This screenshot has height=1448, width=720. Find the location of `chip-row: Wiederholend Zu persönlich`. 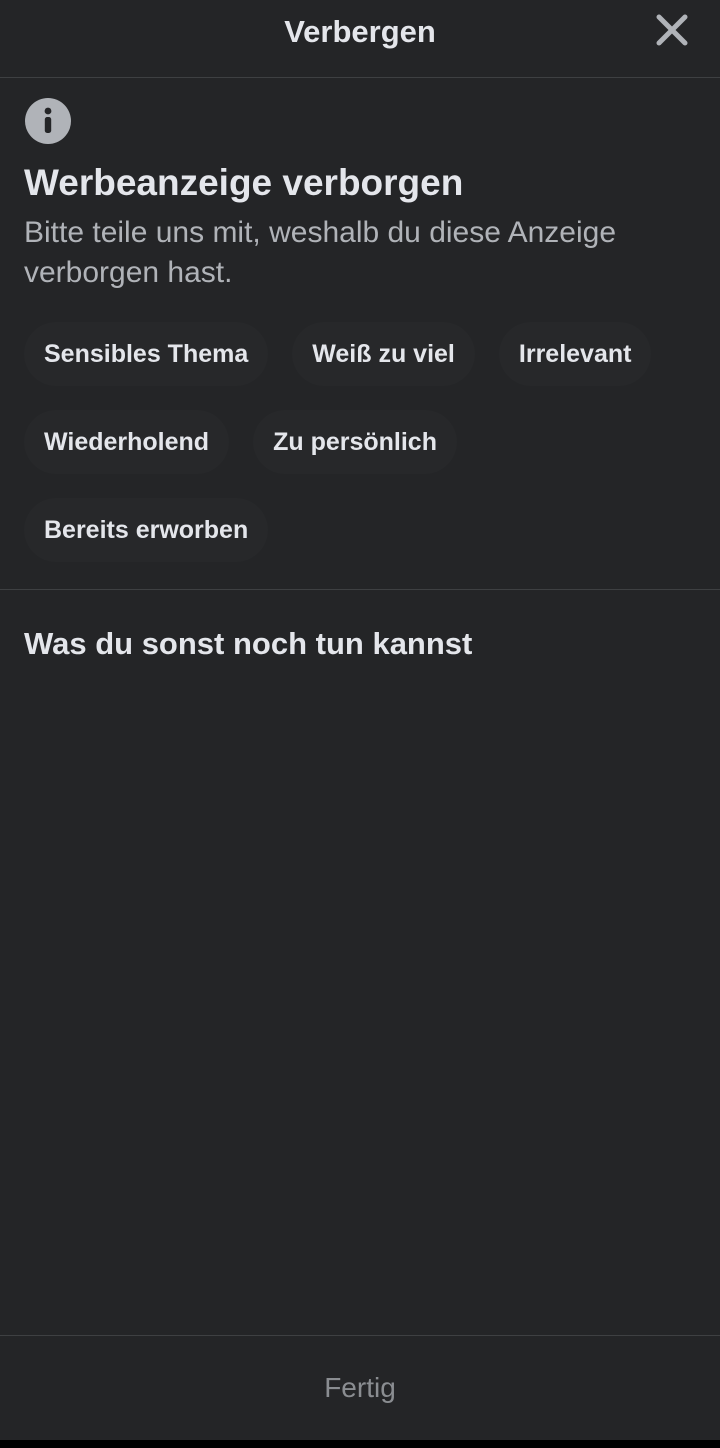

chip-row: Wiederholend Zu persönlich is located at coordinates (364, 442).